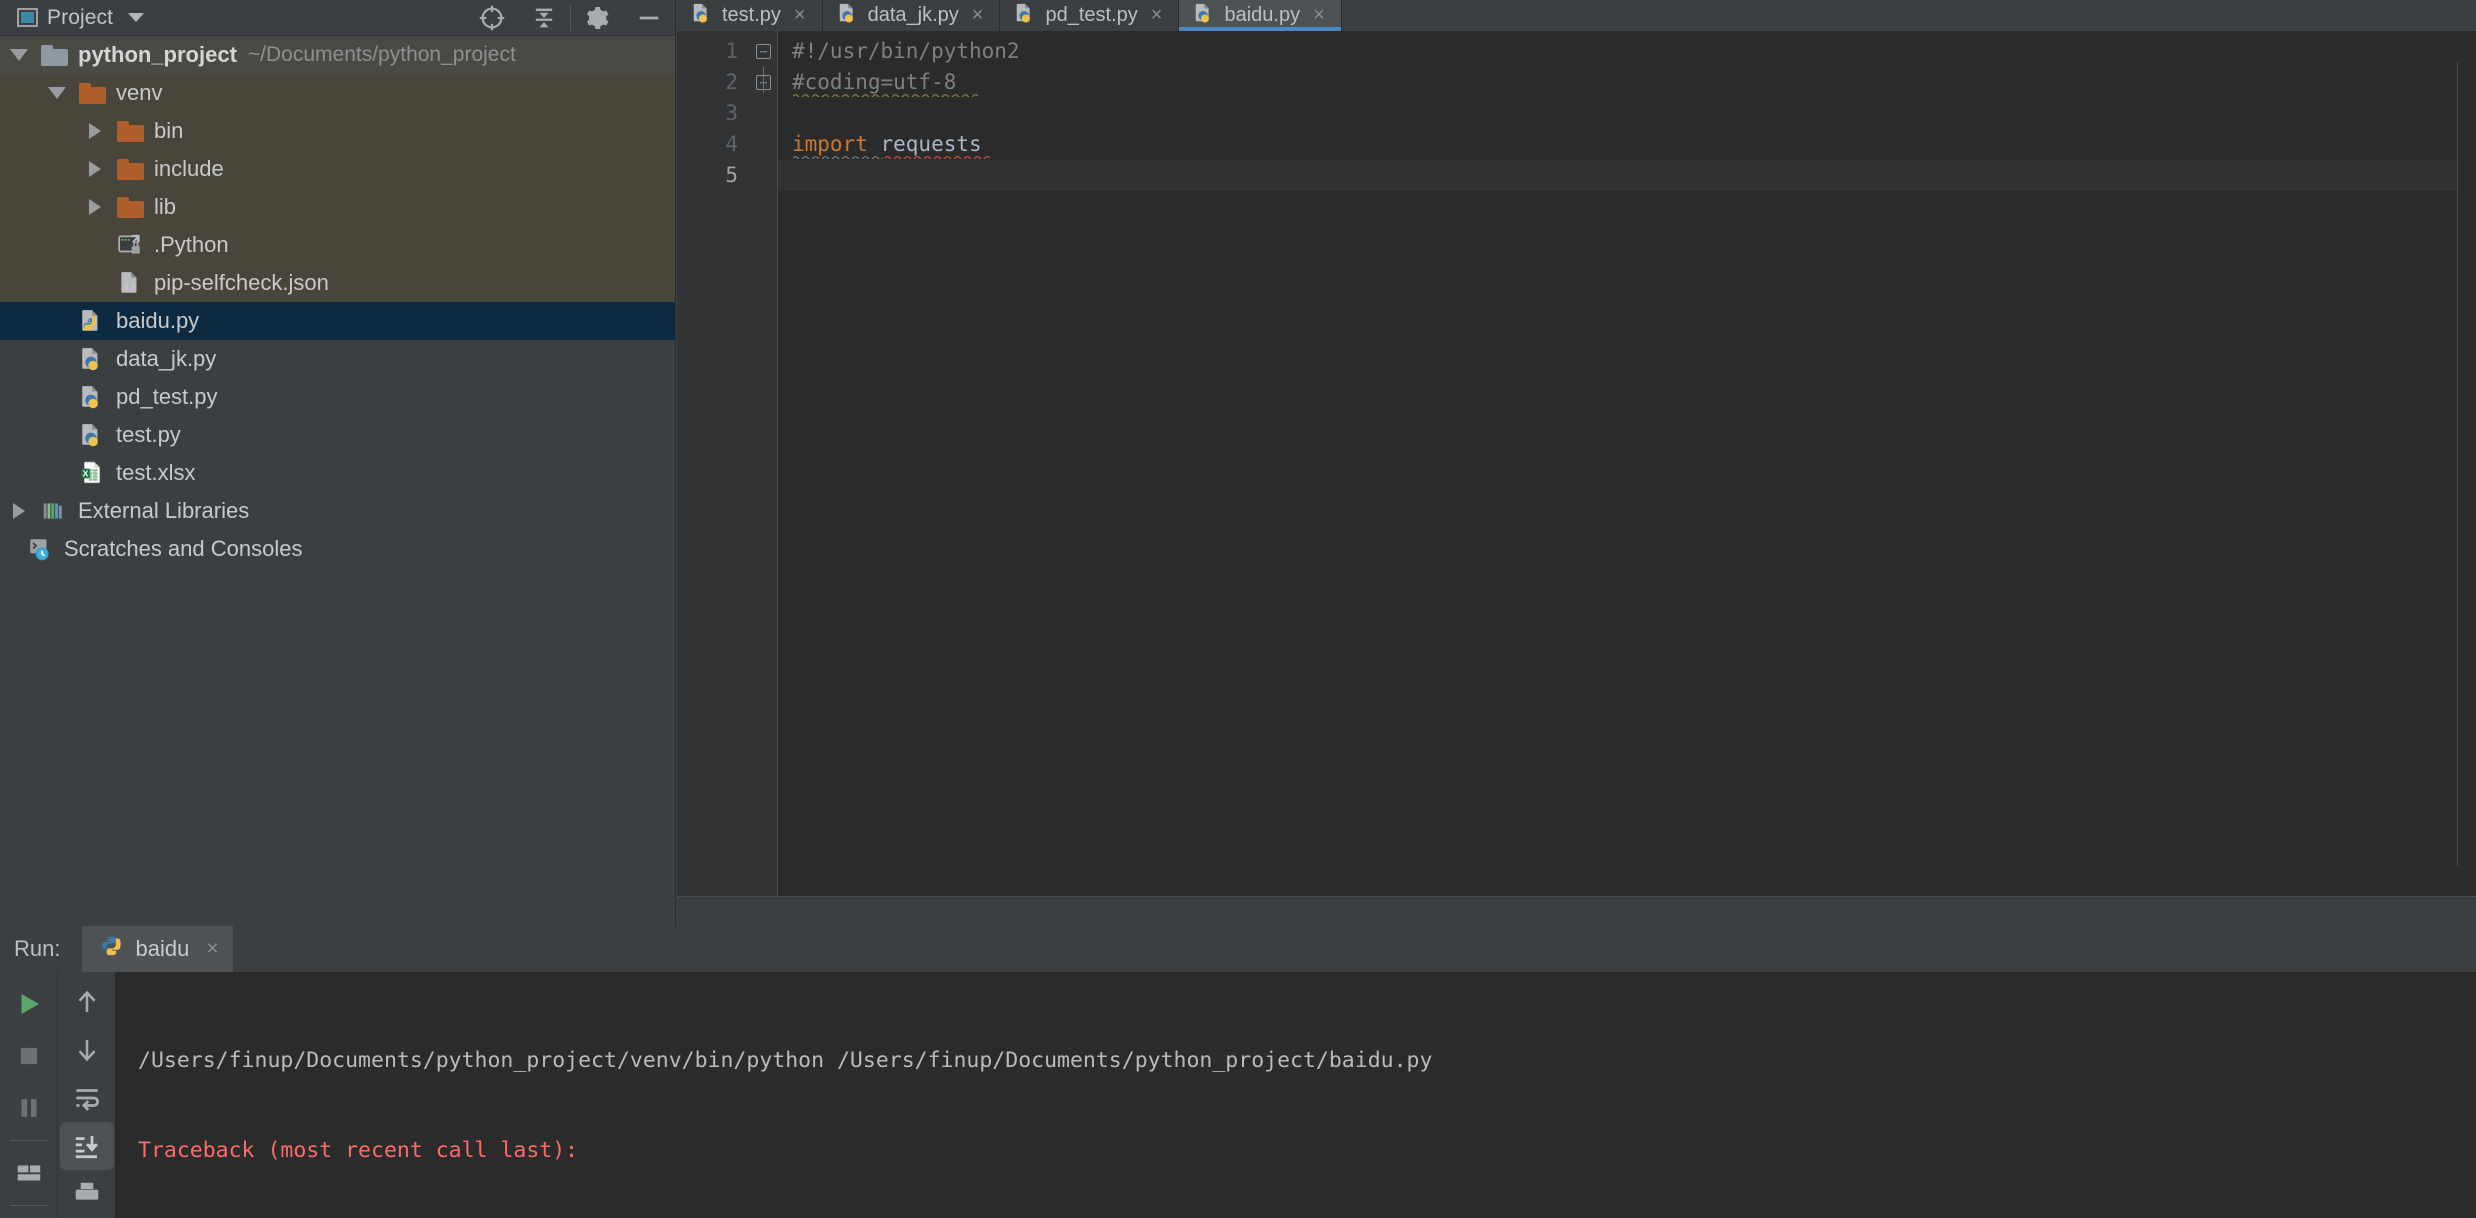  Describe the element at coordinates (337, 511) in the screenshot. I see `tree-row-external-libraries: External Libraries` at that location.